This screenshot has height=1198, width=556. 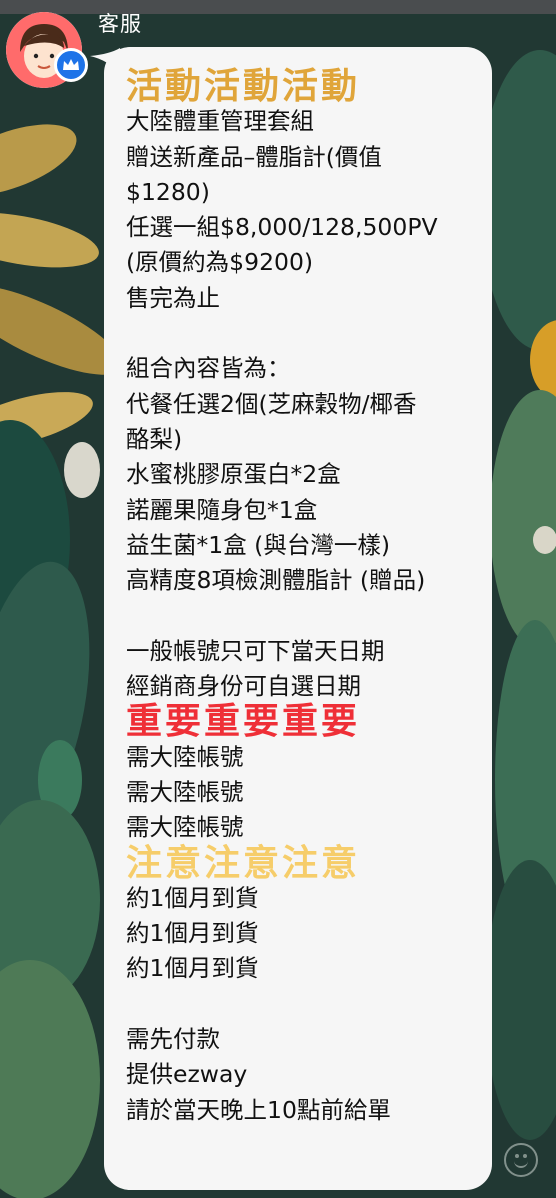 I want to click on message-line: 組合內容皆為：, so click(x=208, y=368).